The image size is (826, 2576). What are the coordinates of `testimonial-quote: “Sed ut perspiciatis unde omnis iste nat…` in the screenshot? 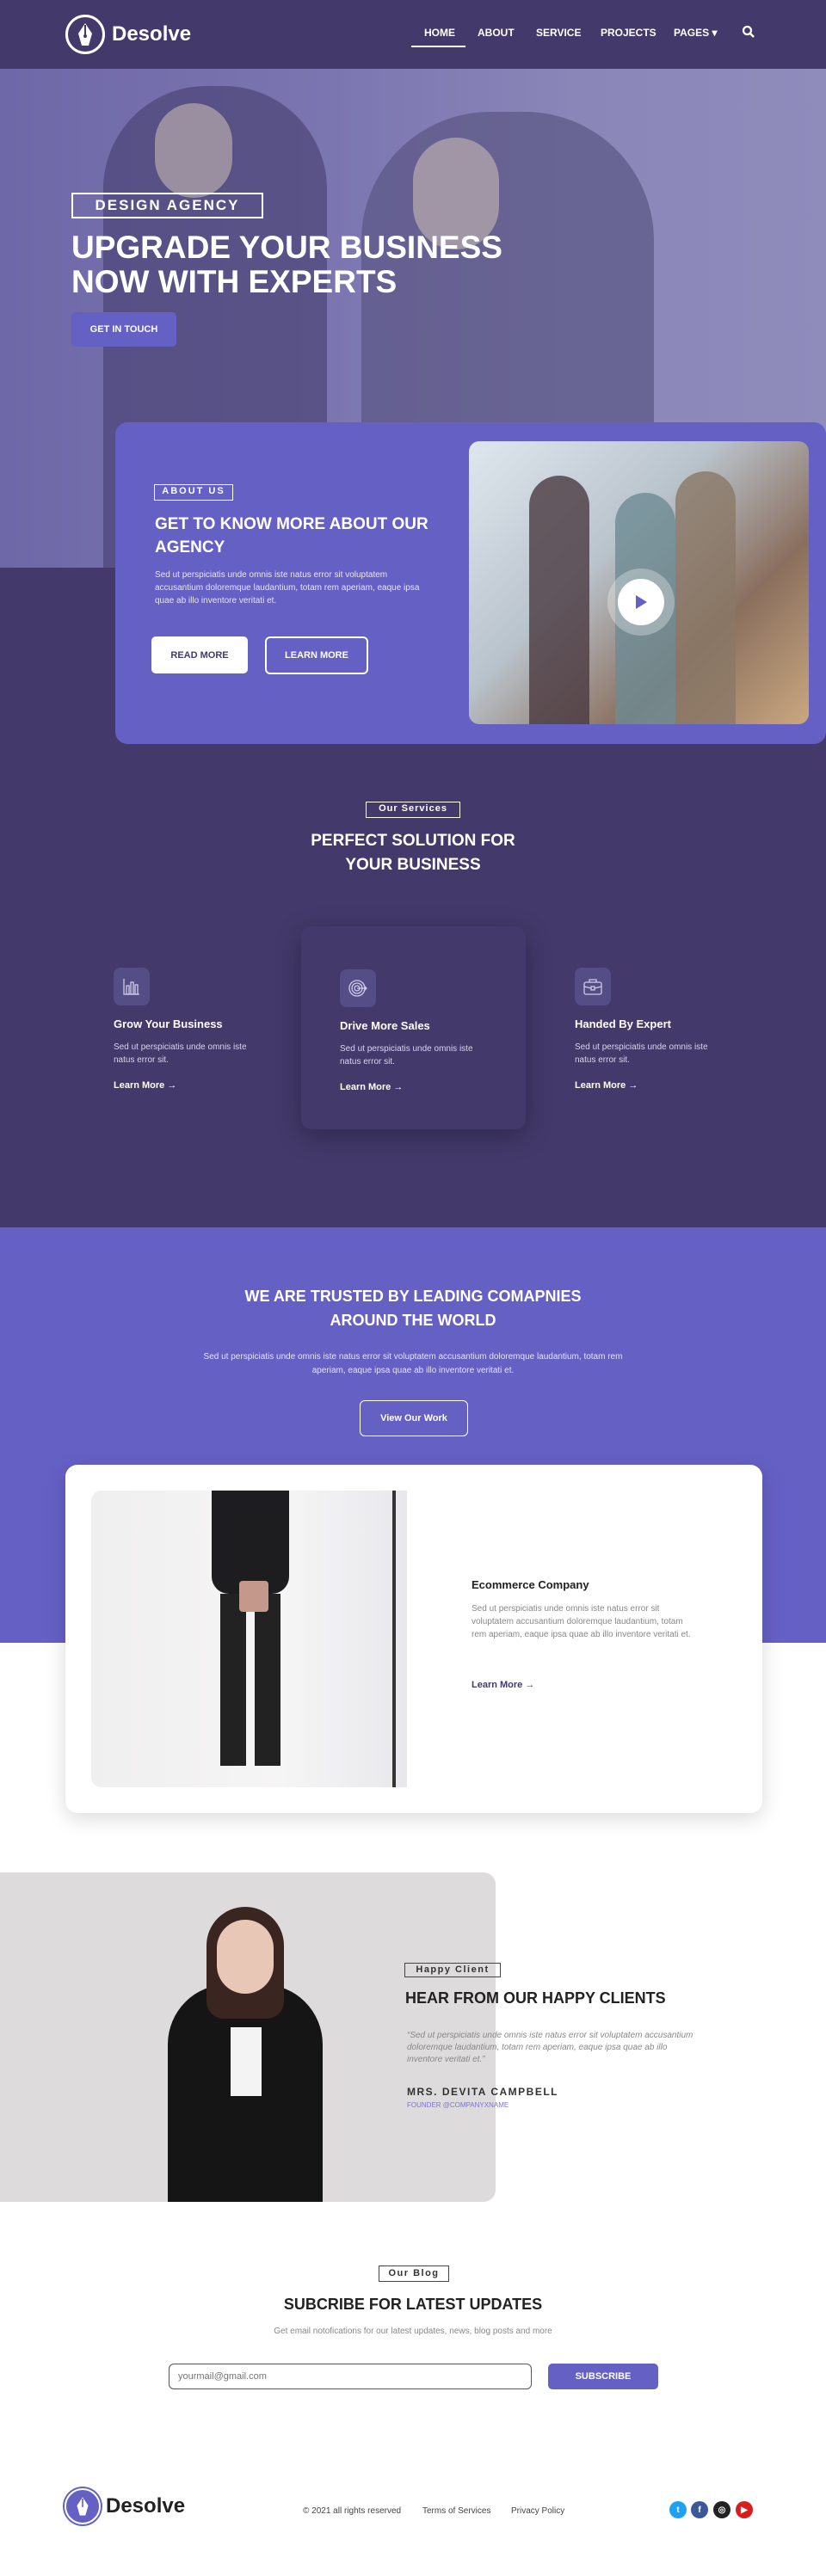 It's located at (550, 2047).